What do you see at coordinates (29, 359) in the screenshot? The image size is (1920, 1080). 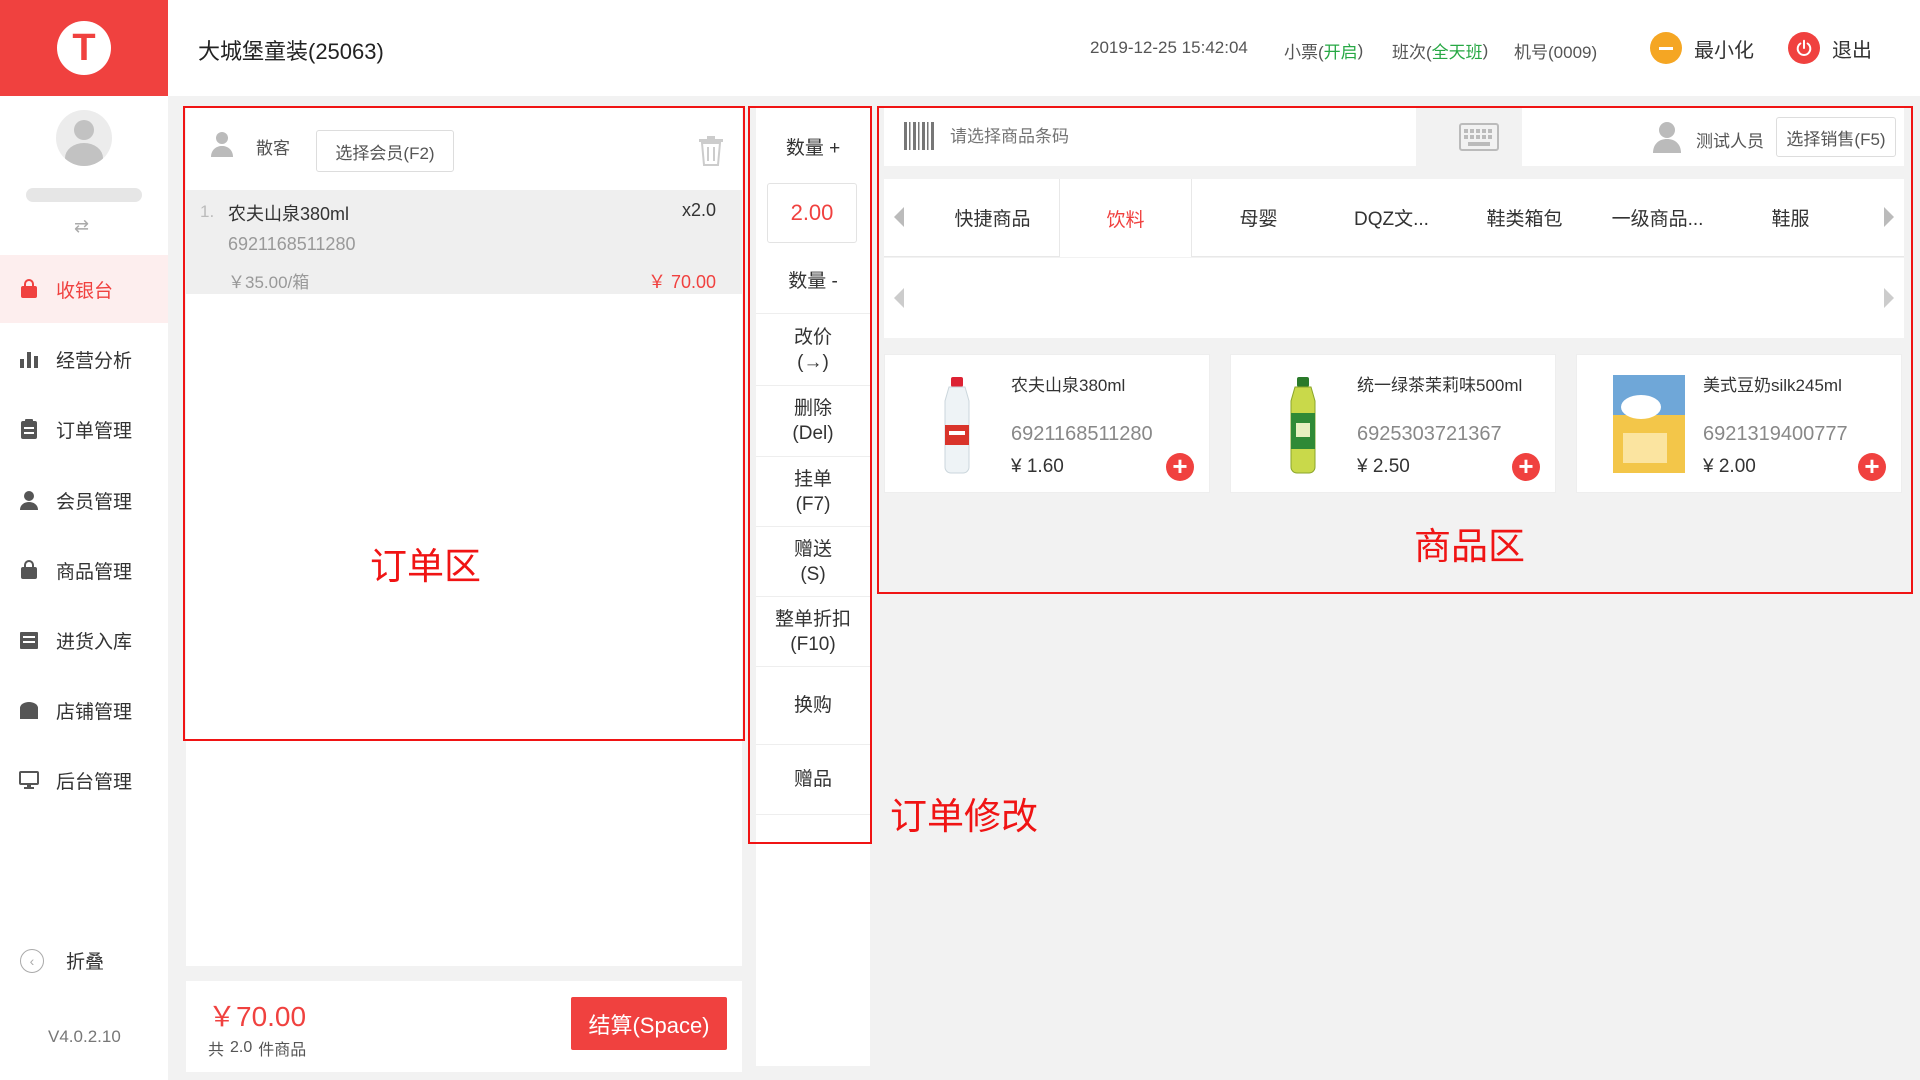 I see `bar-chart-icon` at bounding box center [29, 359].